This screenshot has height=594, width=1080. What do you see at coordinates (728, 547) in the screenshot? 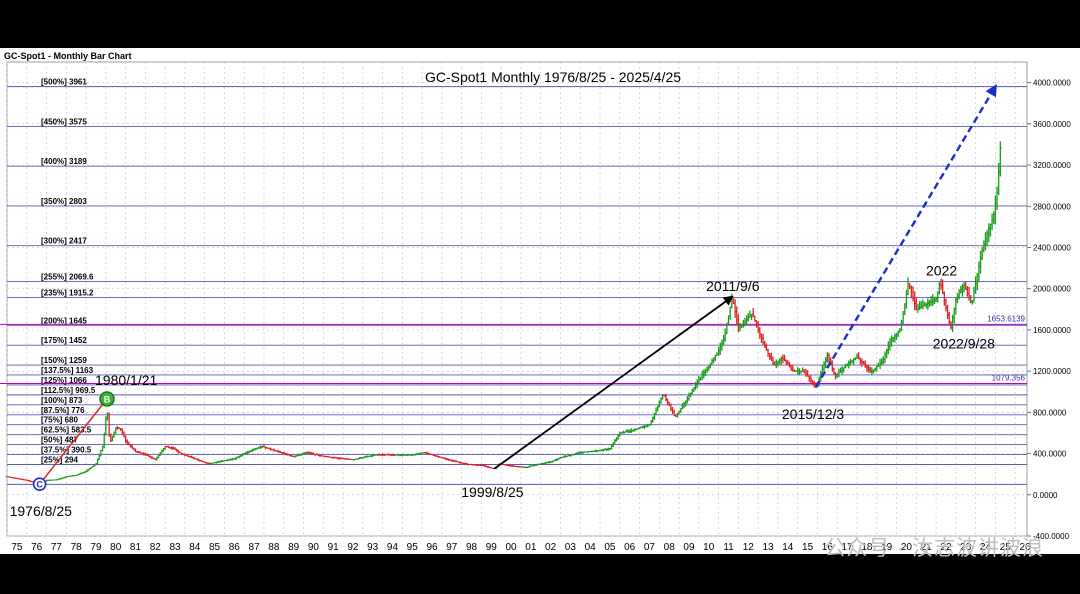
I see `x-tick-label: 11` at bounding box center [728, 547].